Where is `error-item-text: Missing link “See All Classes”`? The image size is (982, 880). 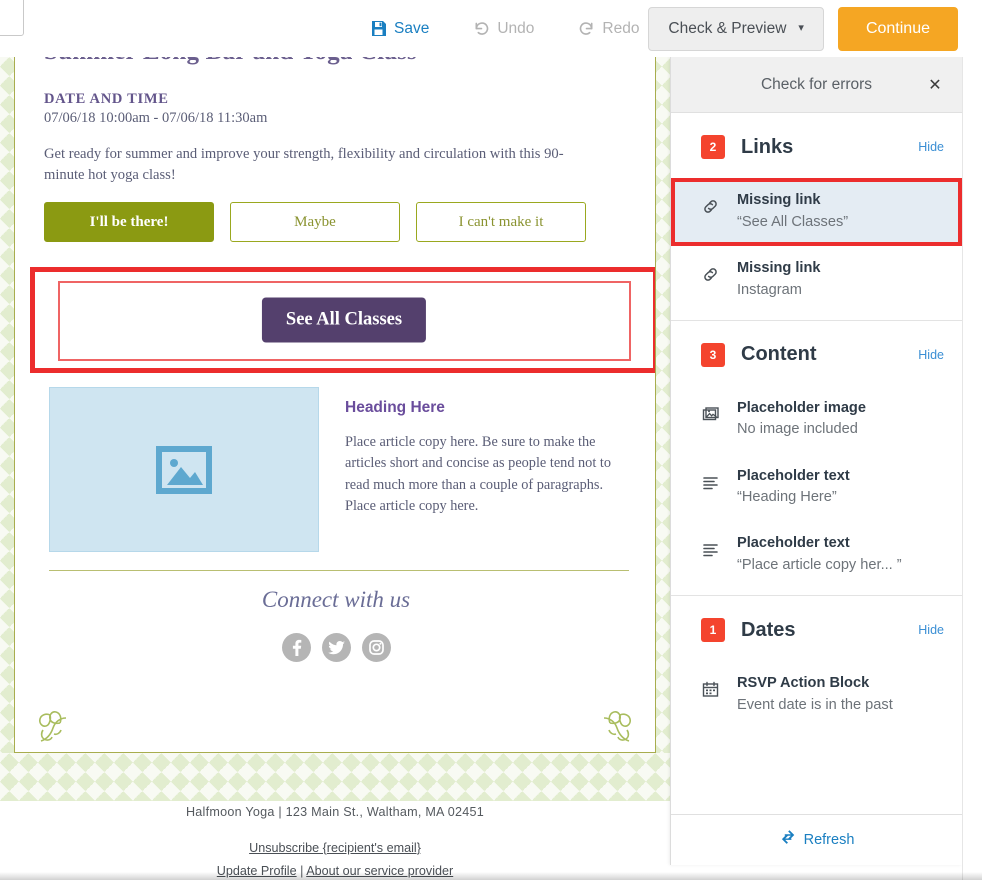
error-item-text: Missing link “See All Classes” is located at coordinates (792, 212).